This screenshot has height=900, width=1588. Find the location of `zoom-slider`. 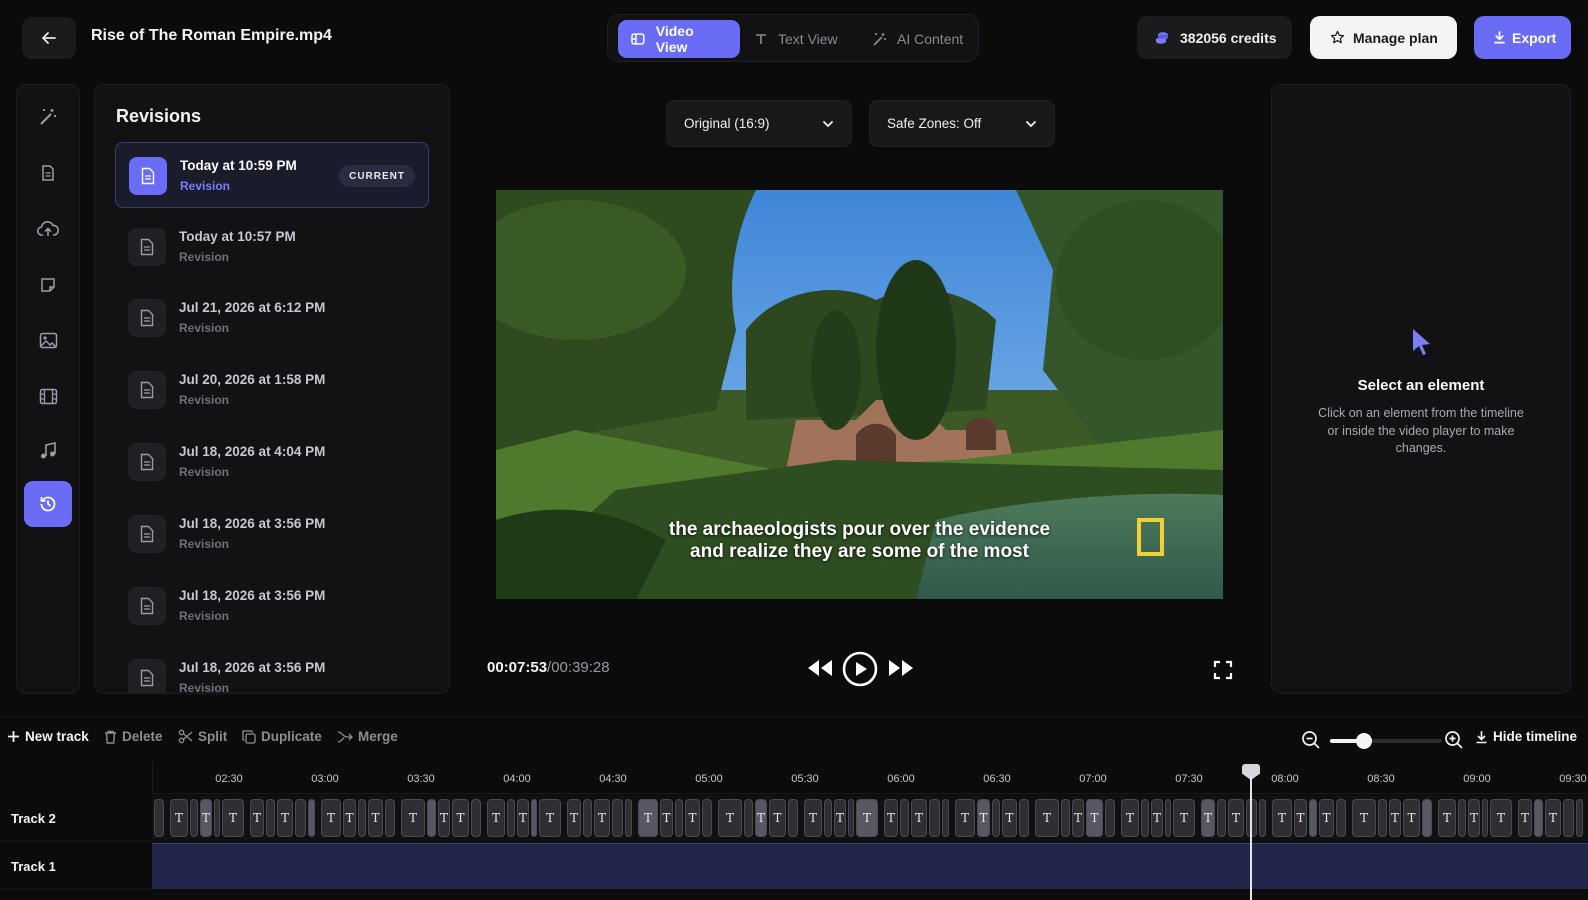

zoom-slider is located at coordinates (1386, 741).